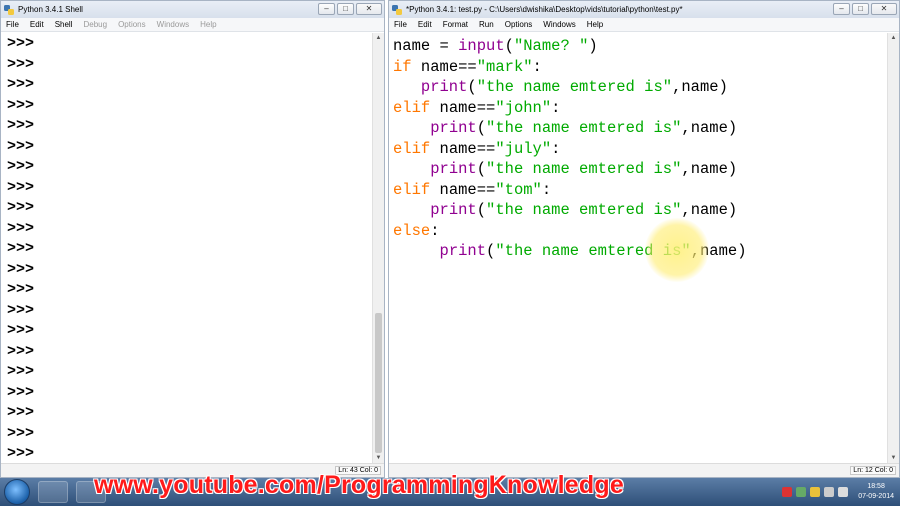 The height and width of the screenshot is (506, 900). What do you see at coordinates (208, 24) in the screenshot?
I see `shell-menu-help: Help` at bounding box center [208, 24].